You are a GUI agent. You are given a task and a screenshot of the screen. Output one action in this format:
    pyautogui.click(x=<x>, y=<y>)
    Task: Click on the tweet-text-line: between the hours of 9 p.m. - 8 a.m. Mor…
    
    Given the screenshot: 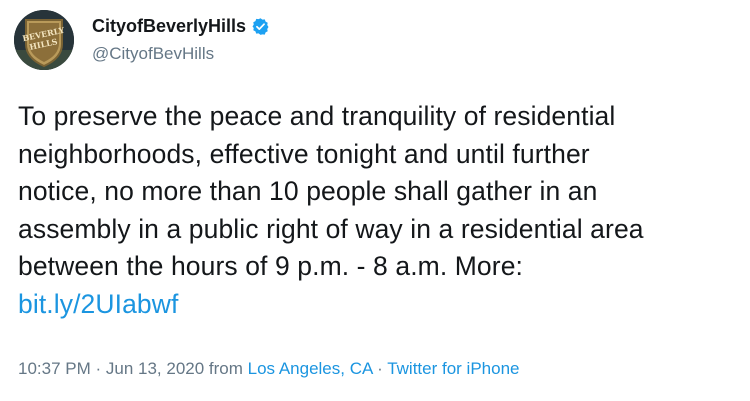 What is the action you would take?
    pyautogui.click(x=270, y=266)
    